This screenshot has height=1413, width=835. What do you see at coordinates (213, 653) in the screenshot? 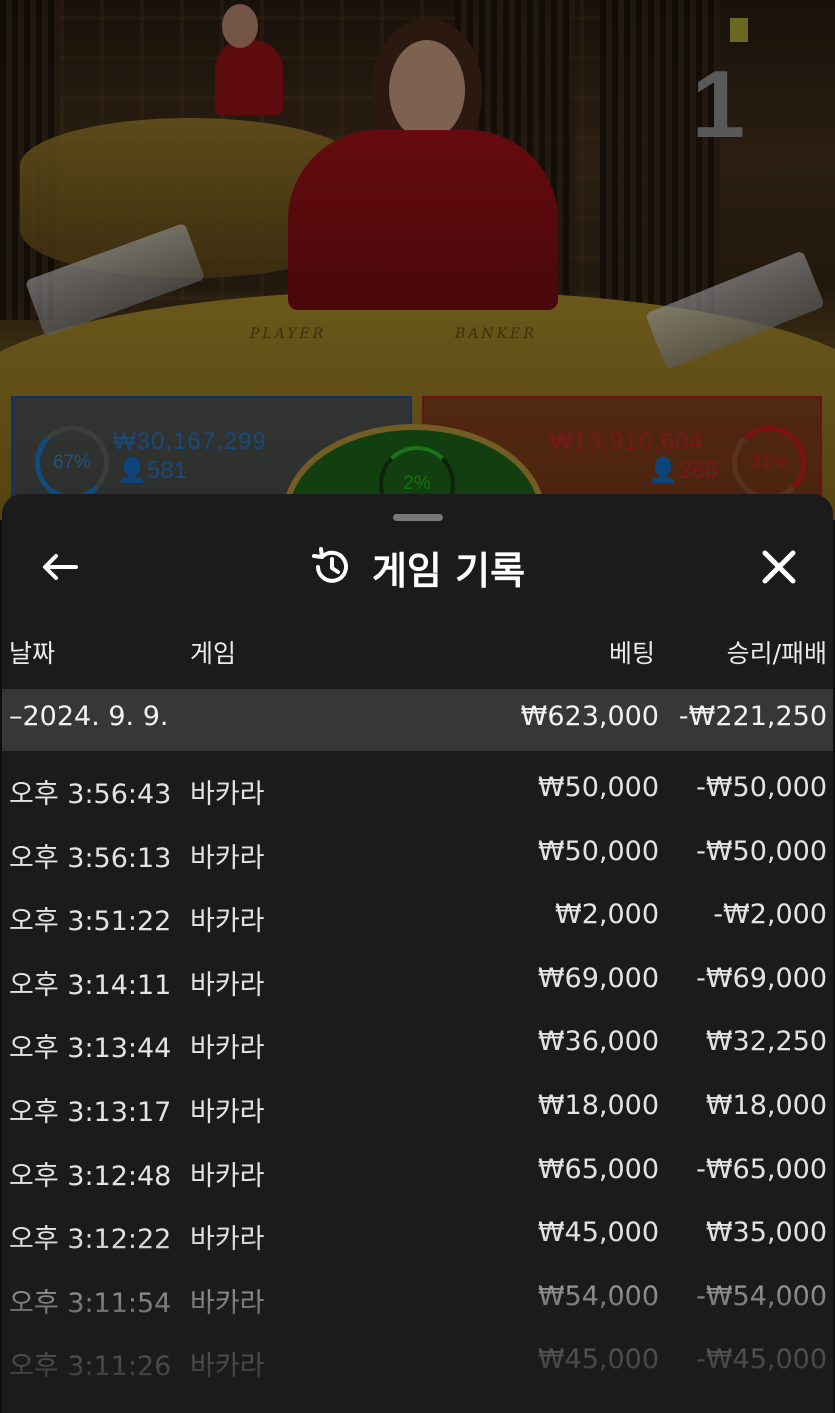
I see `column-header-game: 게임` at bounding box center [213, 653].